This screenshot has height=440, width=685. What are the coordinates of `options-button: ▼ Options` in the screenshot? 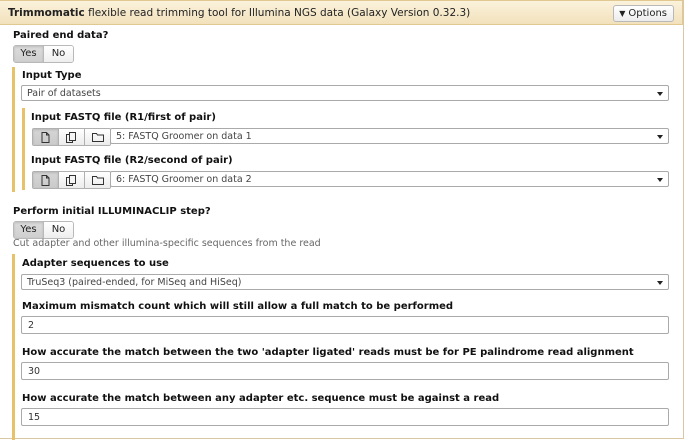 It's located at (643, 13).